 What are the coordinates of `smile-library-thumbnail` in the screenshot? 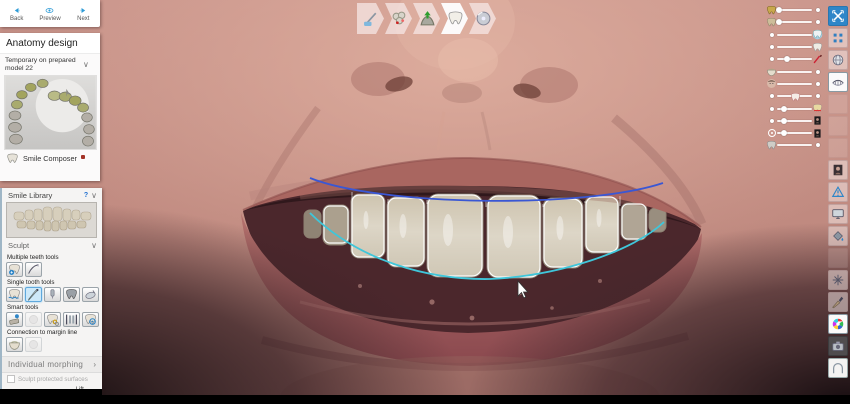 It's located at (51, 220).